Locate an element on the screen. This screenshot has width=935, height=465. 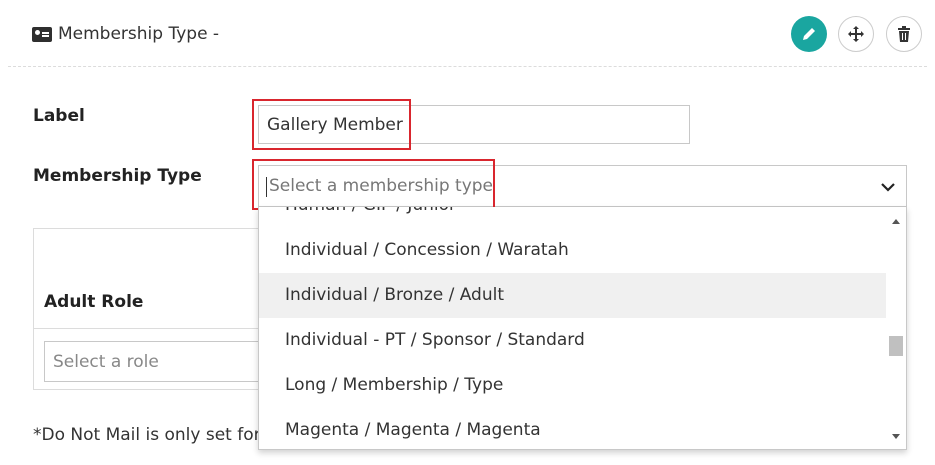
scrollbar-thumb is located at coordinates (896, 346).